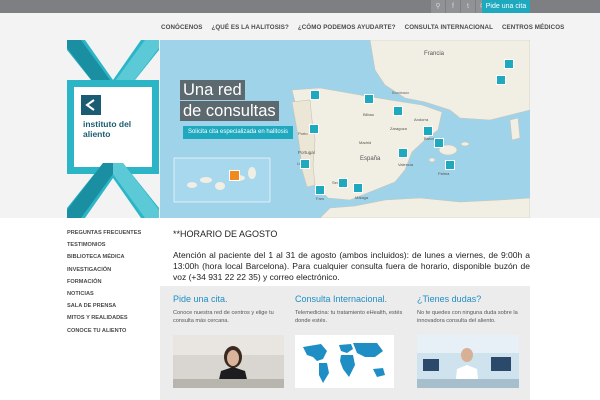 The width and height of the screenshot is (600, 400). I want to click on map-label-portugal: Portugal, so click(306, 152).